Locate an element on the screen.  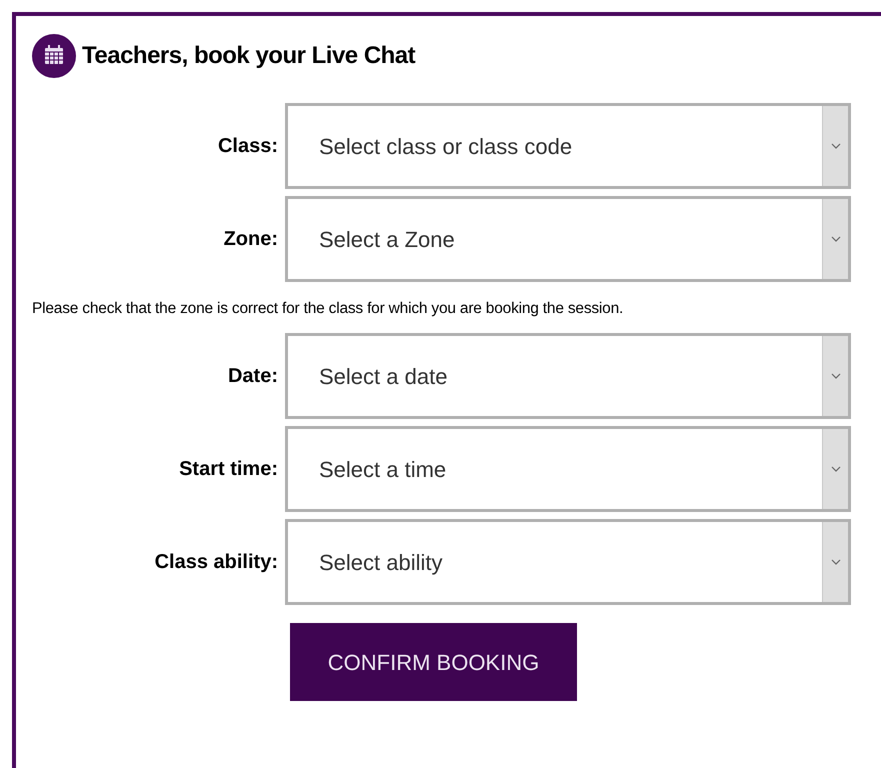
dropdown-field: Select a time is located at coordinates (568, 469).